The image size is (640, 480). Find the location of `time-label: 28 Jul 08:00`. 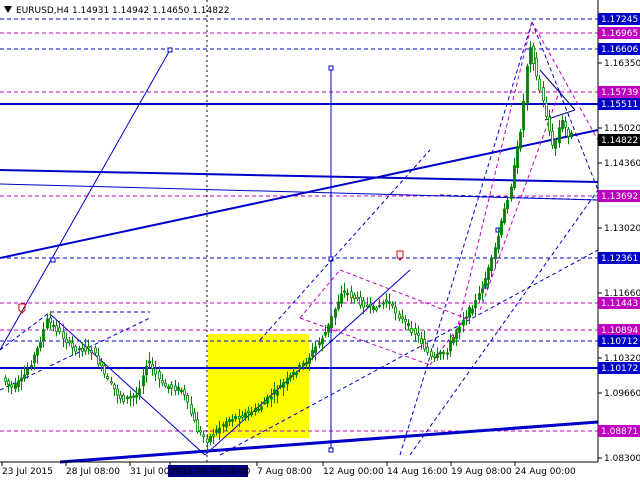

time-label: 28 Jul 08:00 is located at coordinates (93, 472).